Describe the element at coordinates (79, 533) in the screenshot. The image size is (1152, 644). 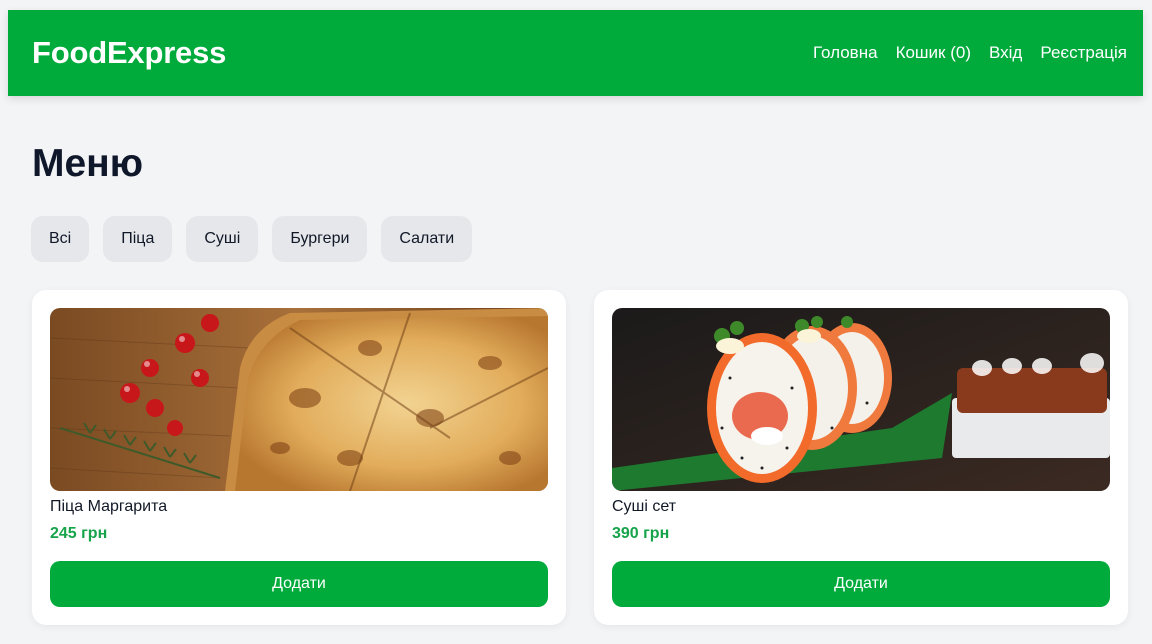
I see `product-price: 245 грн` at that location.